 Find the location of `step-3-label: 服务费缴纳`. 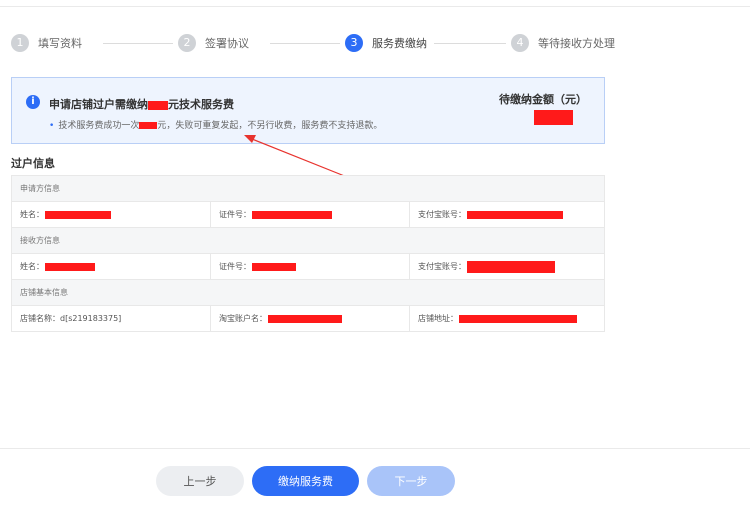

step-3-label: 服务费缴纳 is located at coordinates (399, 43).